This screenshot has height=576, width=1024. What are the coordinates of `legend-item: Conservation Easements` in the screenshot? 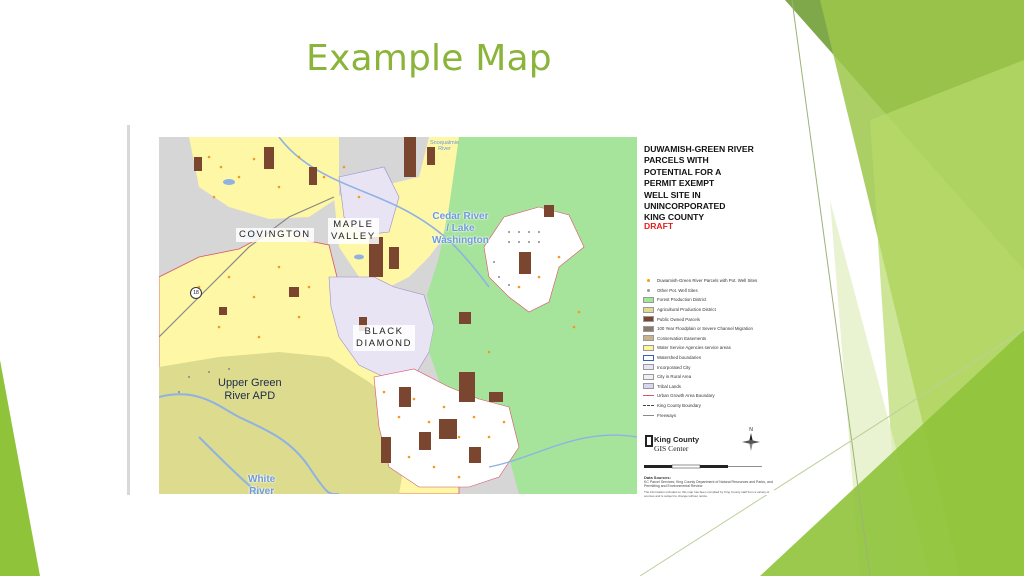 It's located at (710, 339).